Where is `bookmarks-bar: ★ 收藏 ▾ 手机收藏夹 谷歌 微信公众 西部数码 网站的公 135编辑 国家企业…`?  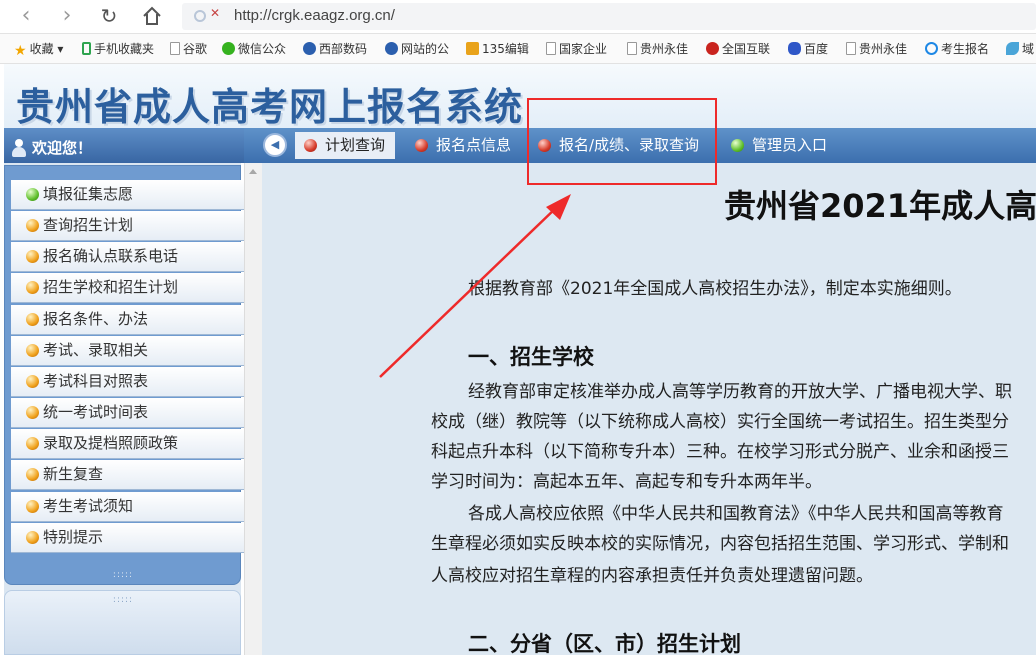
bookmarks-bar: ★ 收藏 ▾ 手机收藏夹 谷歌 微信公众 西部数码 网站的公 135编辑 国家企业… is located at coordinates (518, 49).